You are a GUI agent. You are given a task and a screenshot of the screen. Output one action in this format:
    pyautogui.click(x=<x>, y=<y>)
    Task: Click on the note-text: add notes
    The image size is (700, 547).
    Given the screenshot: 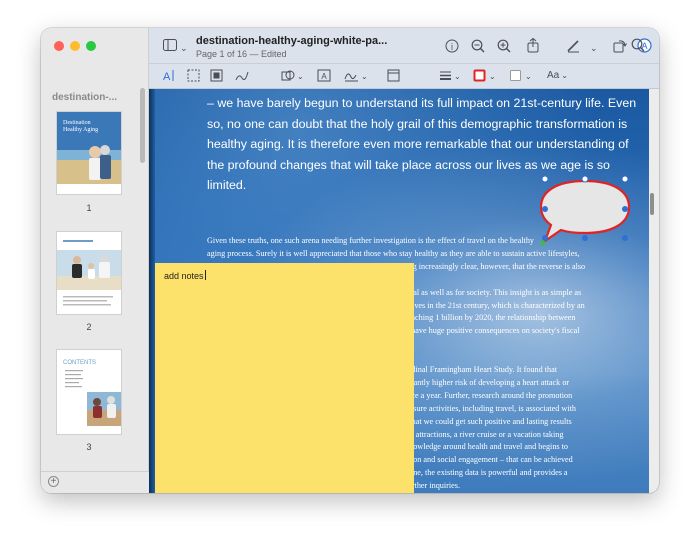 What is the action you would take?
    pyautogui.click(x=184, y=276)
    